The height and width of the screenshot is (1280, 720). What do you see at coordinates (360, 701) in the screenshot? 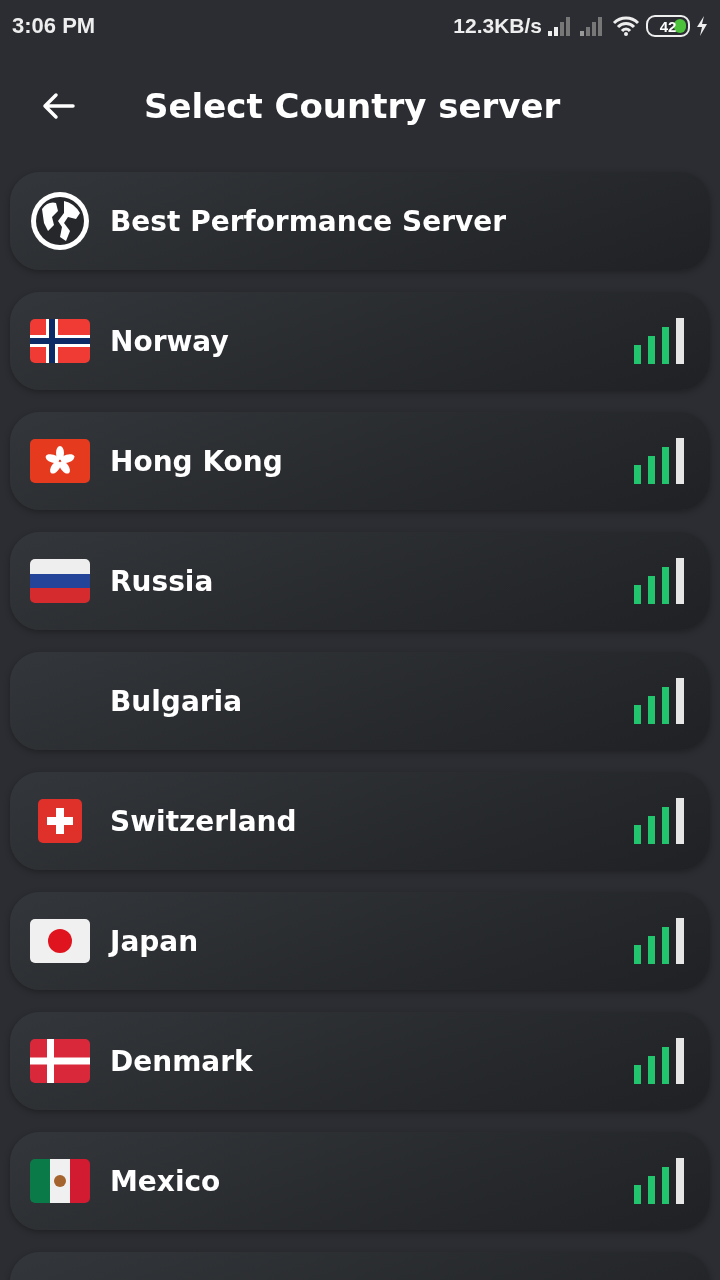
I see `server-row: Bulgaria` at bounding box center [360, 701].